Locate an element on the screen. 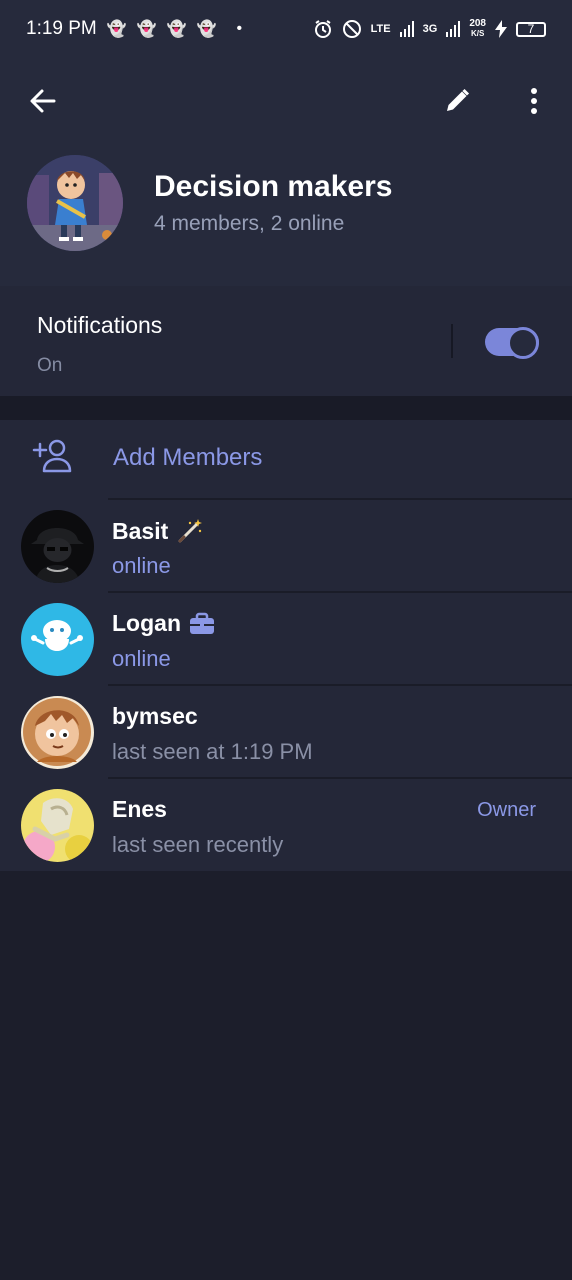 This screenshot has width=572, height=1280. member-row-basit: Basit online is located at coordinates (286, 545).